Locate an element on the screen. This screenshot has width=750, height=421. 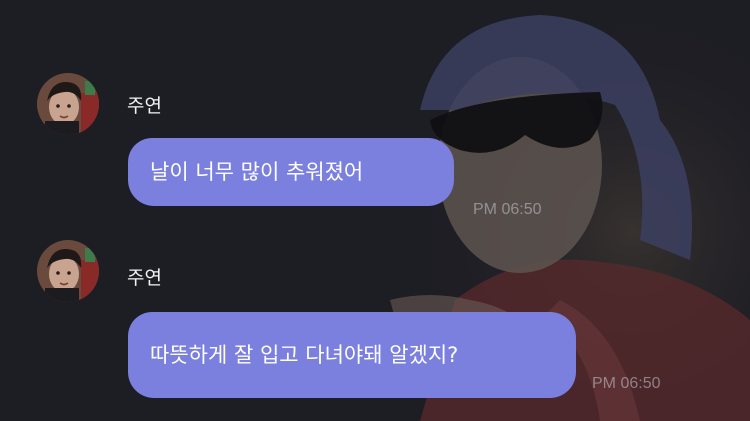
message-bubble: 따뜻하게 잘 입고 다녀야돼 알겠지? is located at coordinates (352, 355).